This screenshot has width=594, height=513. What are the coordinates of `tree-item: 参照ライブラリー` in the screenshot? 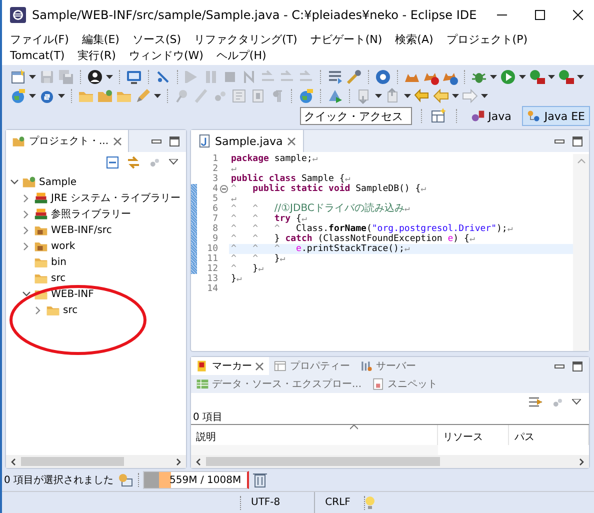 It's located at (91, 214).